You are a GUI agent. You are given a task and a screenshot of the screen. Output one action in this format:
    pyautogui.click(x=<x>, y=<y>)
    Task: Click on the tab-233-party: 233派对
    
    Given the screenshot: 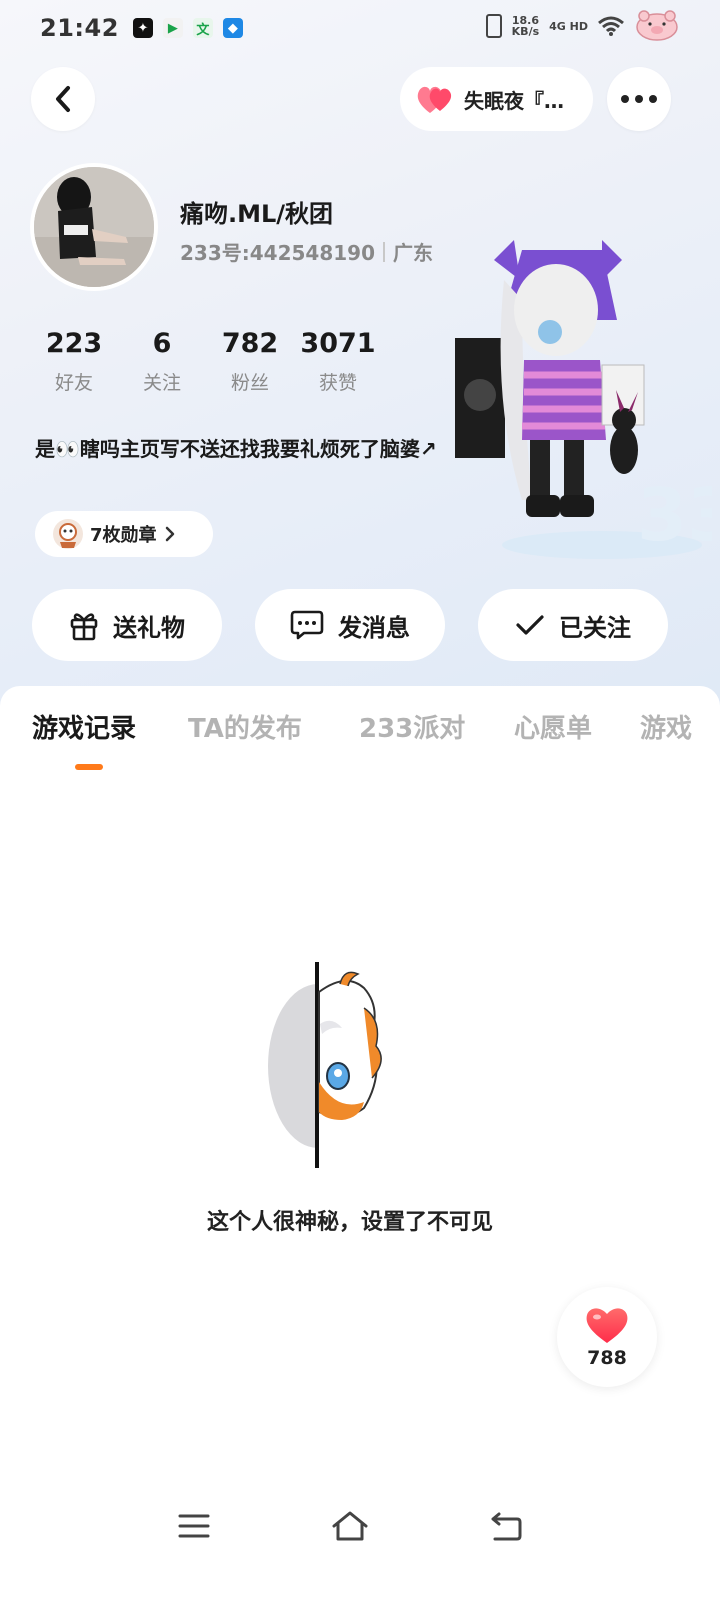 What is the action you would take?
    pyautogui.click(x=412, y=726)
    